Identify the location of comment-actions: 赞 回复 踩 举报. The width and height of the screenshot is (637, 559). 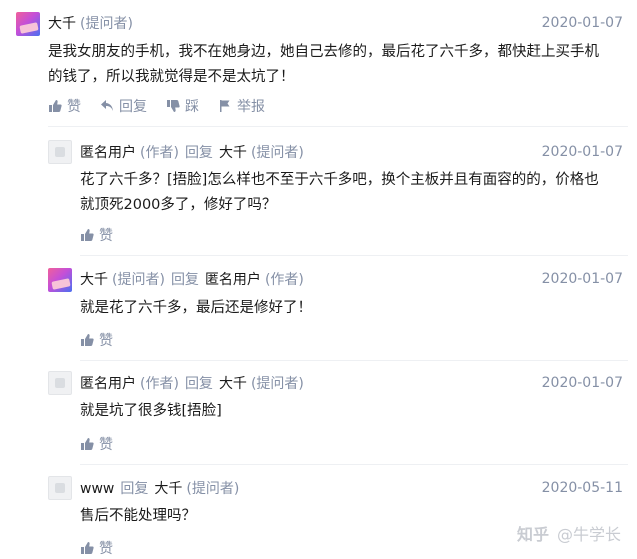
(166, 106).